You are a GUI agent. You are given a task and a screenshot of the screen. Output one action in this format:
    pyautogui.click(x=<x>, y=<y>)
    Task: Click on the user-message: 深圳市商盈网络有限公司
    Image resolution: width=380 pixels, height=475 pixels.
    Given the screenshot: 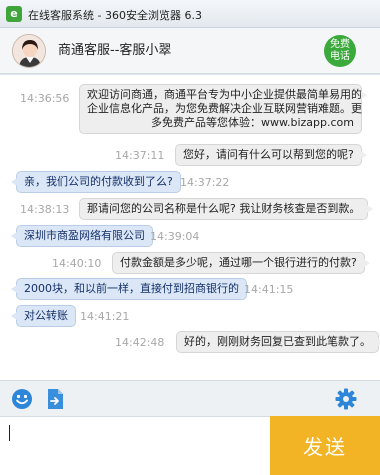 What is the action you would take?
    pyautogui.click(x=82, y=236)
    